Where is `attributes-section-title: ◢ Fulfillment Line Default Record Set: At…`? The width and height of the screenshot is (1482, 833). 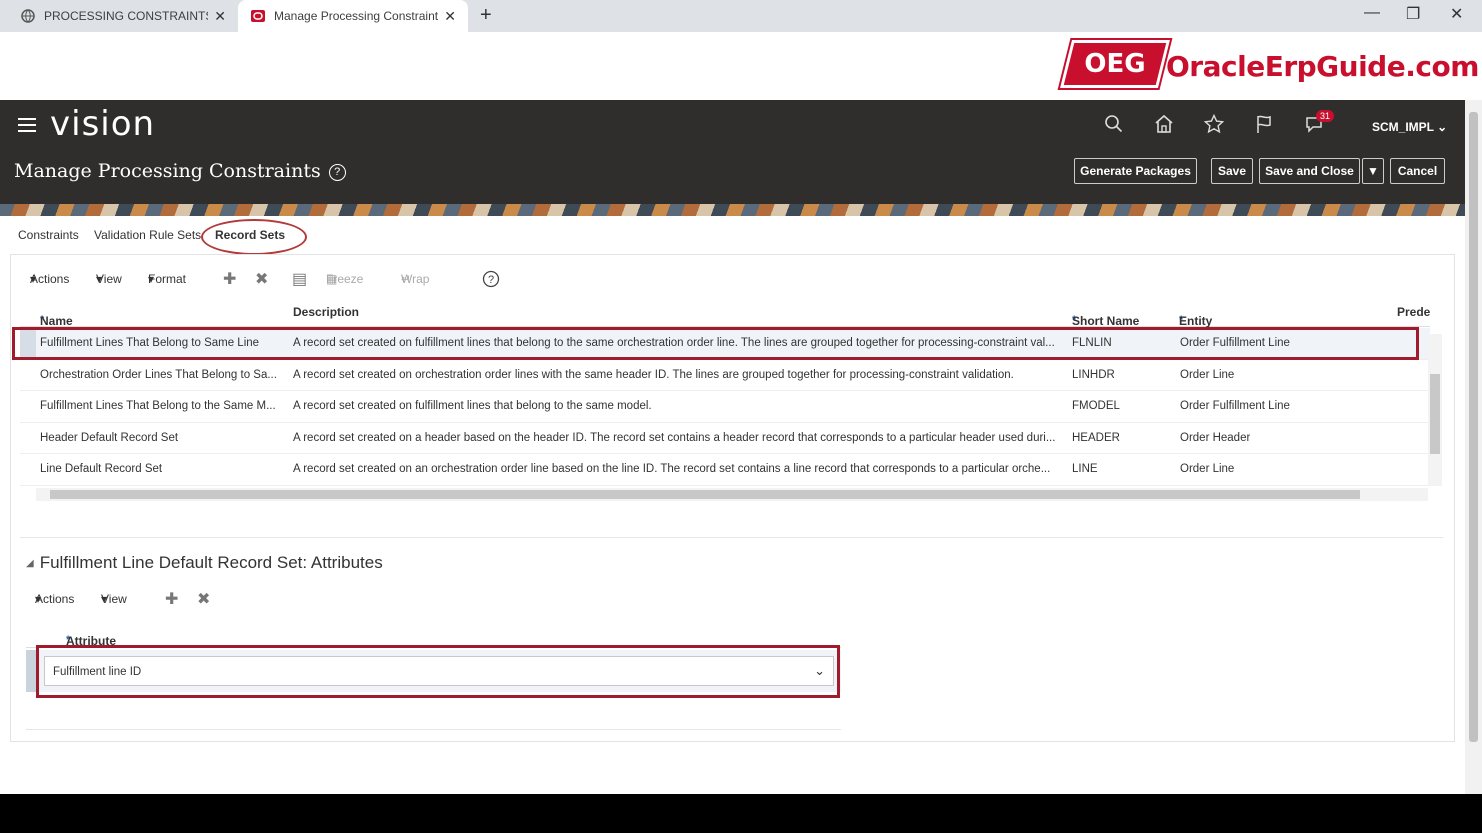 attributes-section-title: ◢ Fulfillment Line Default Record Set: At… is located at coordinates (204, 563).